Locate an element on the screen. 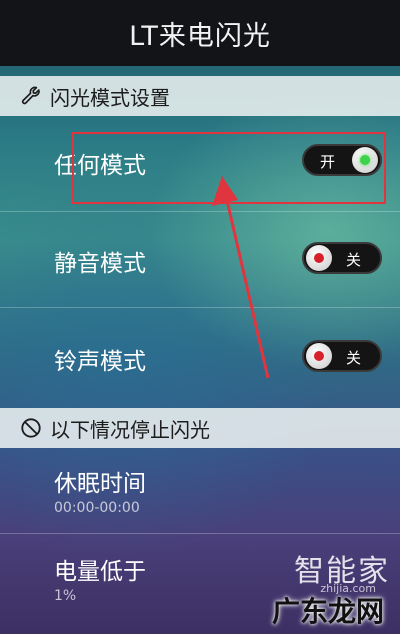 This screenshot has height=634, width=400. annotation-arrow-icon is located at coordinates (241, 277).